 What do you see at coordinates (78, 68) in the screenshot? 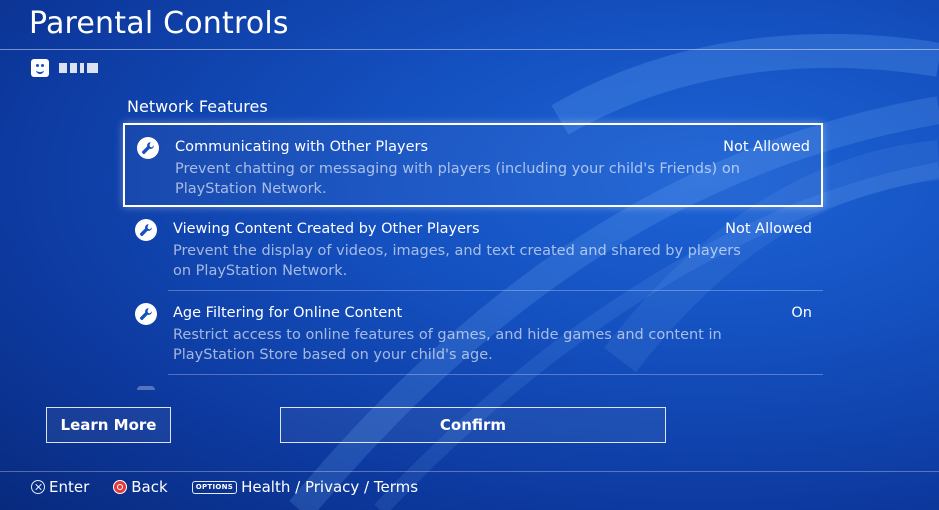
I see `user-name-redacted` at bounding box center [78, 68].